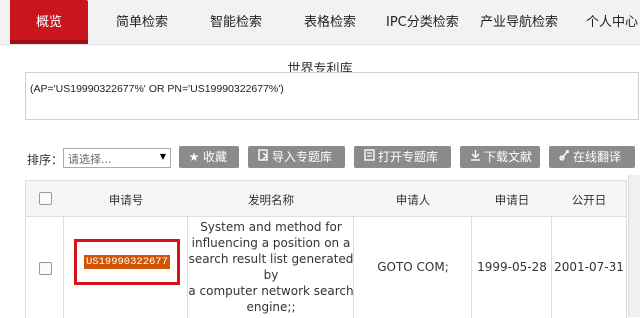 The height and width of the screenshot is (318, 640). I want to click on favorite-button: ★ 收藏, so click(209, 157).